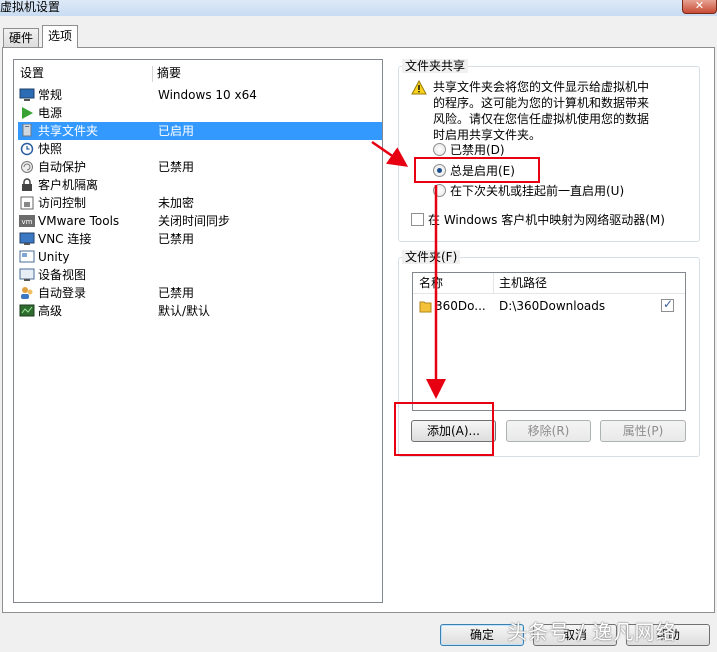 Image resolution: width=717 pixels, height=652 pixels. Describe the element at coordinates (54, 257) in the screenshot. I see `settings-item-label: Unity` at that location.